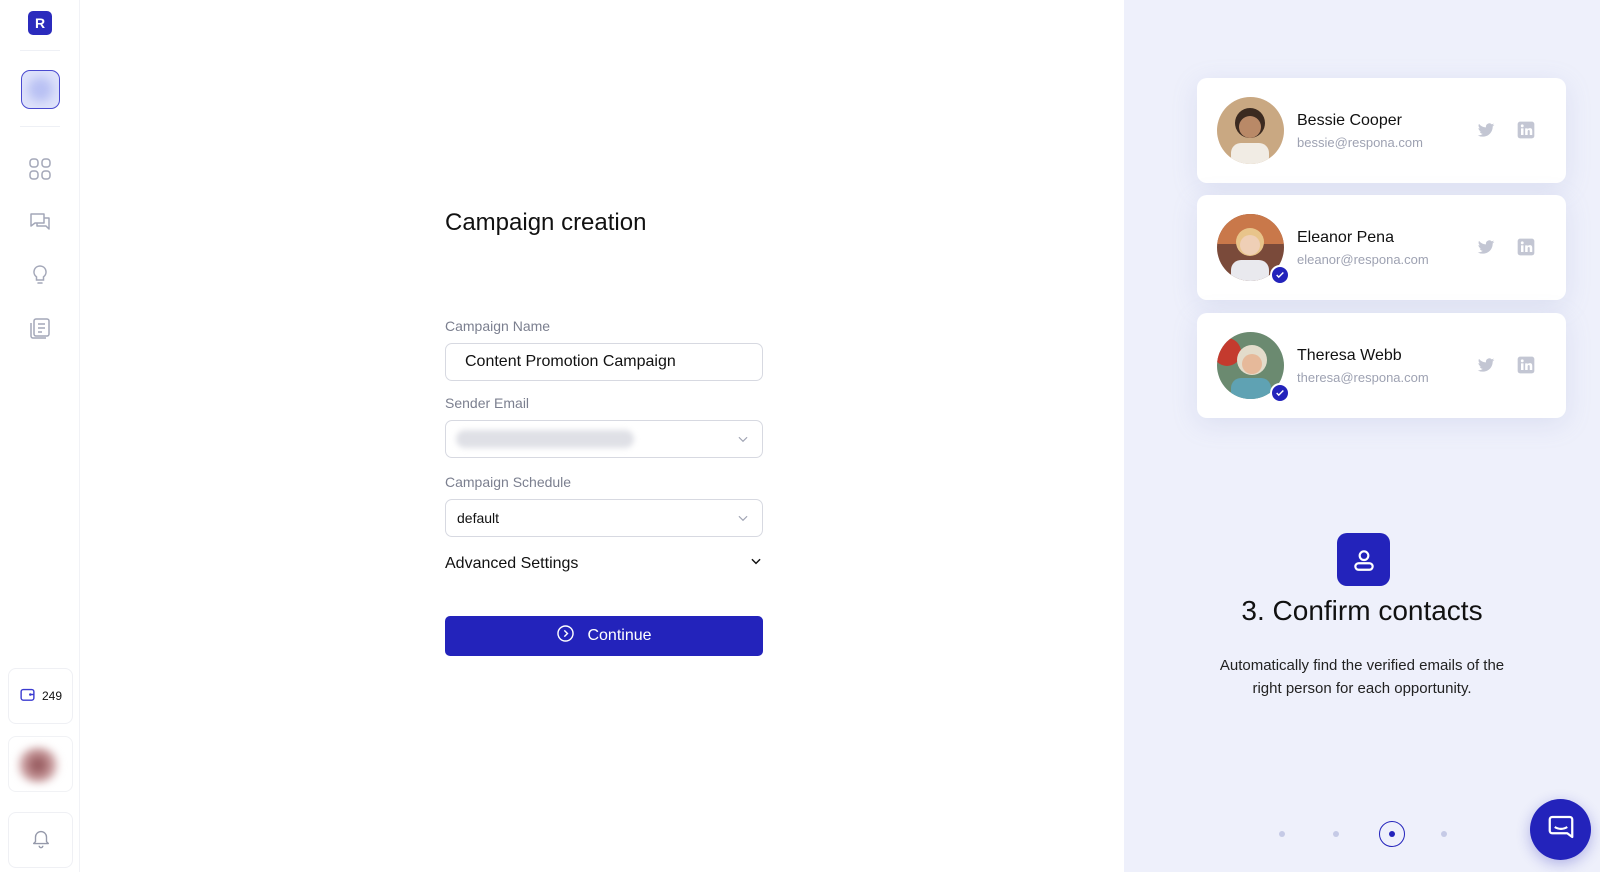  Describe the element at coordinates (40, 328) in the screenshot. I see `articles-list-icon` at that location.